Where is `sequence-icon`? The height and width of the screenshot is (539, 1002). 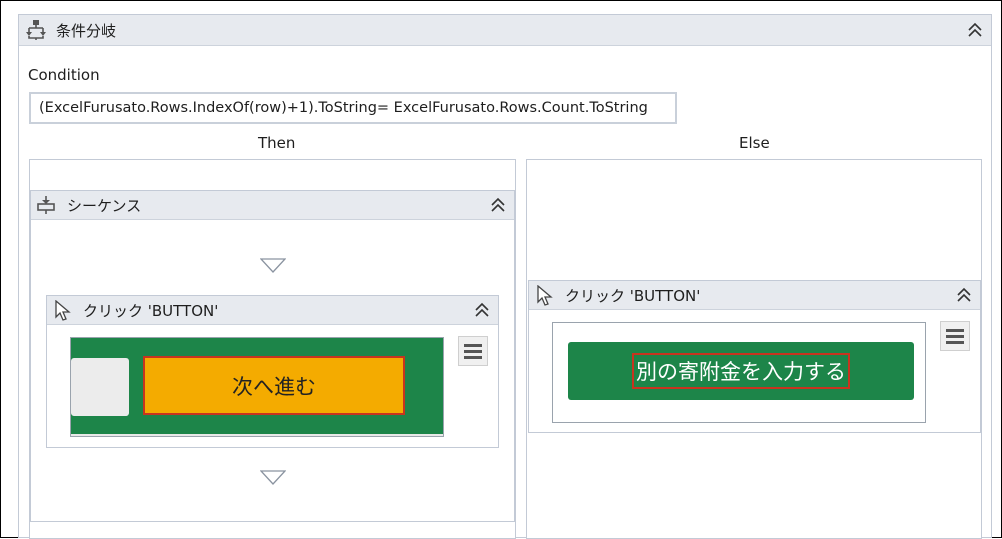 sequence-icon is located at coordinates (46, 205).